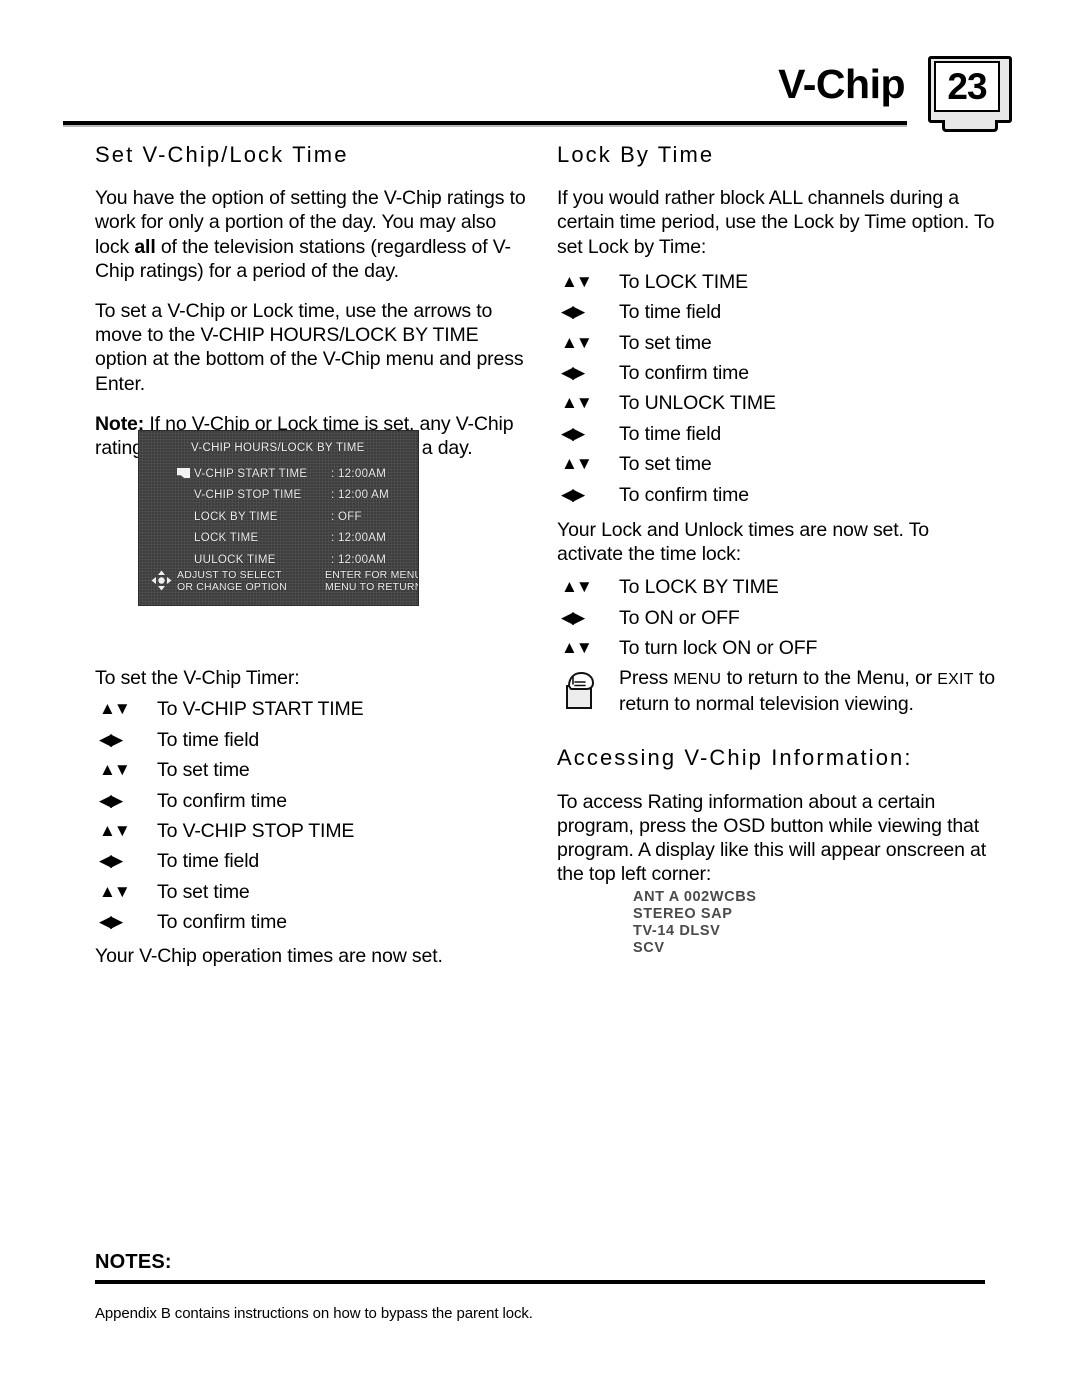 The image size is (1080, 1397). What do you see at coordinates (697, 403) in the screenshot?
I see `step-label: To UNLOCK TIME` at bounding box center [697, 403].